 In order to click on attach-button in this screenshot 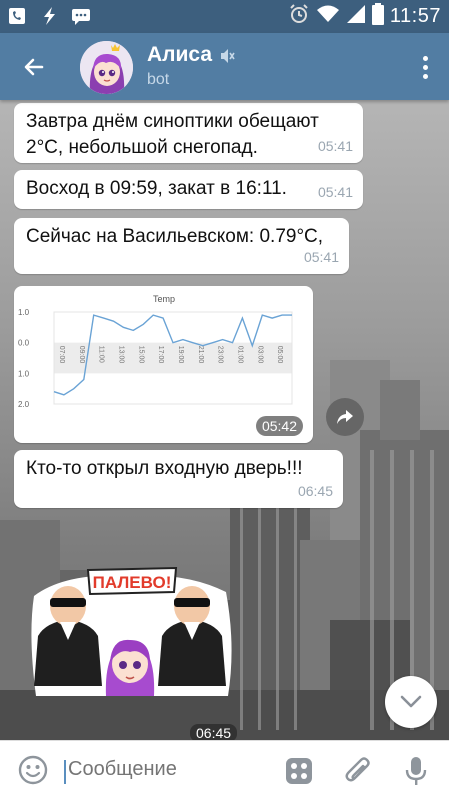, I will do `click(359, 773)`.